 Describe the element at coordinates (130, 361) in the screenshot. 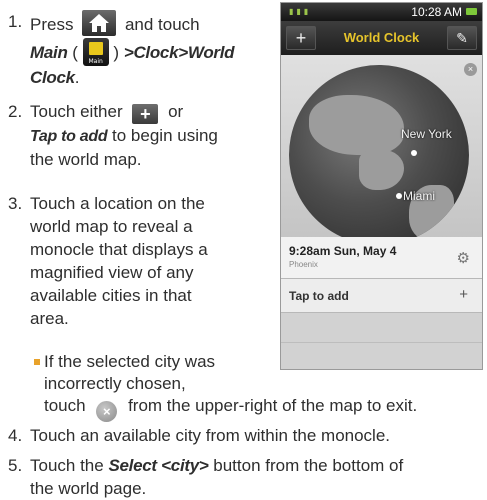

I see `bullet-line: If the selected city was` at that location.